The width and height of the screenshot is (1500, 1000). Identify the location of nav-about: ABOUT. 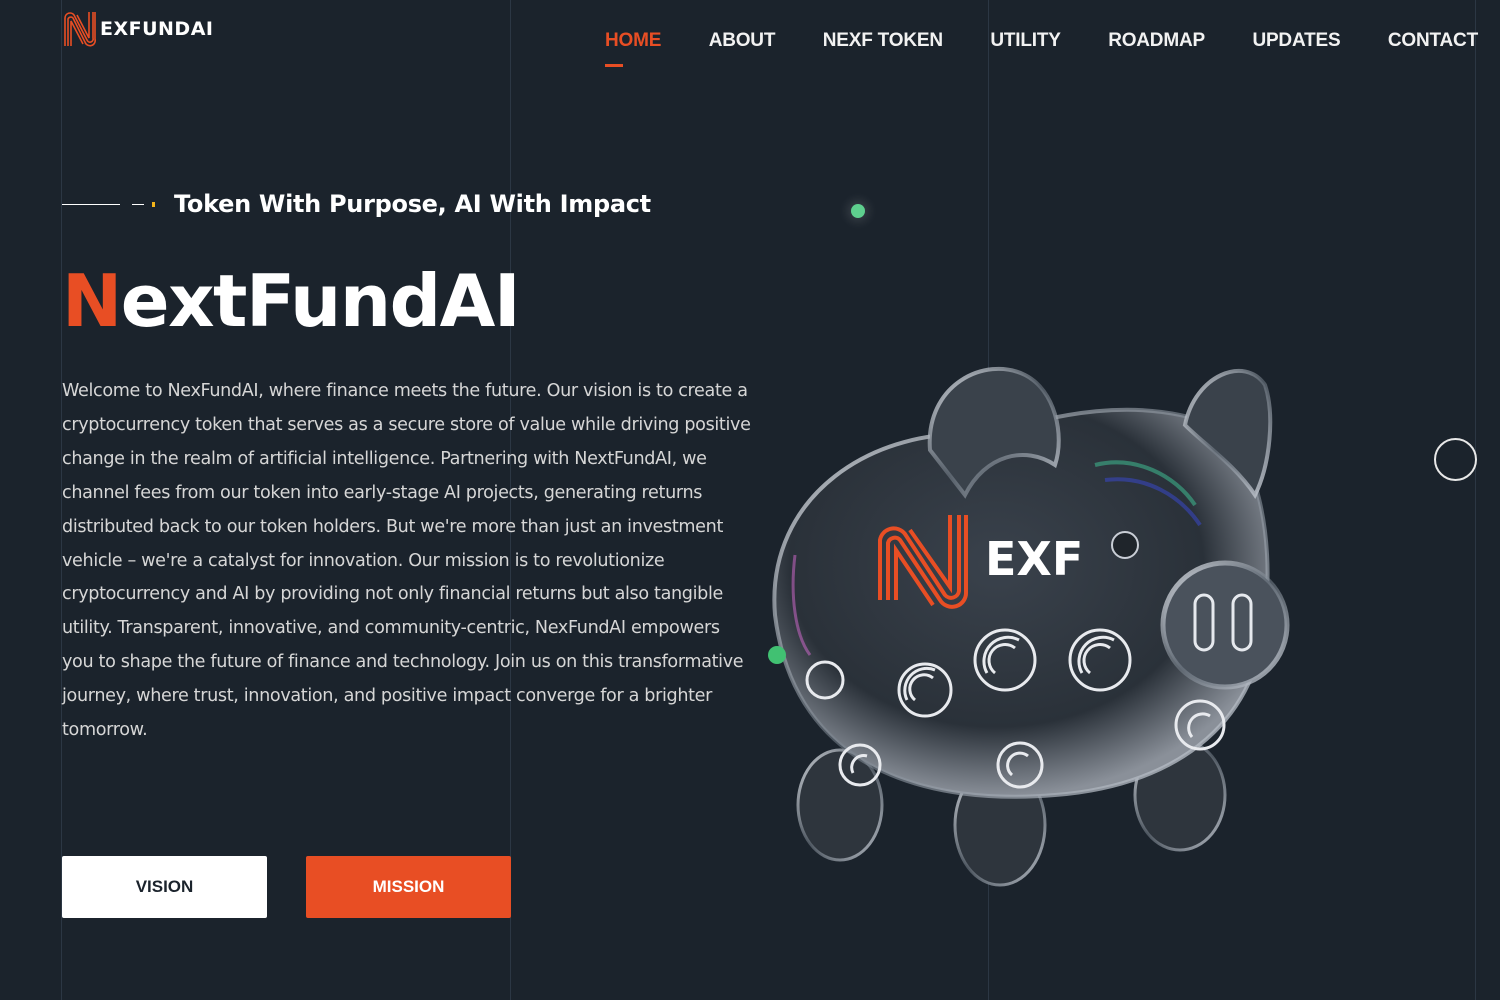
(742, 41).